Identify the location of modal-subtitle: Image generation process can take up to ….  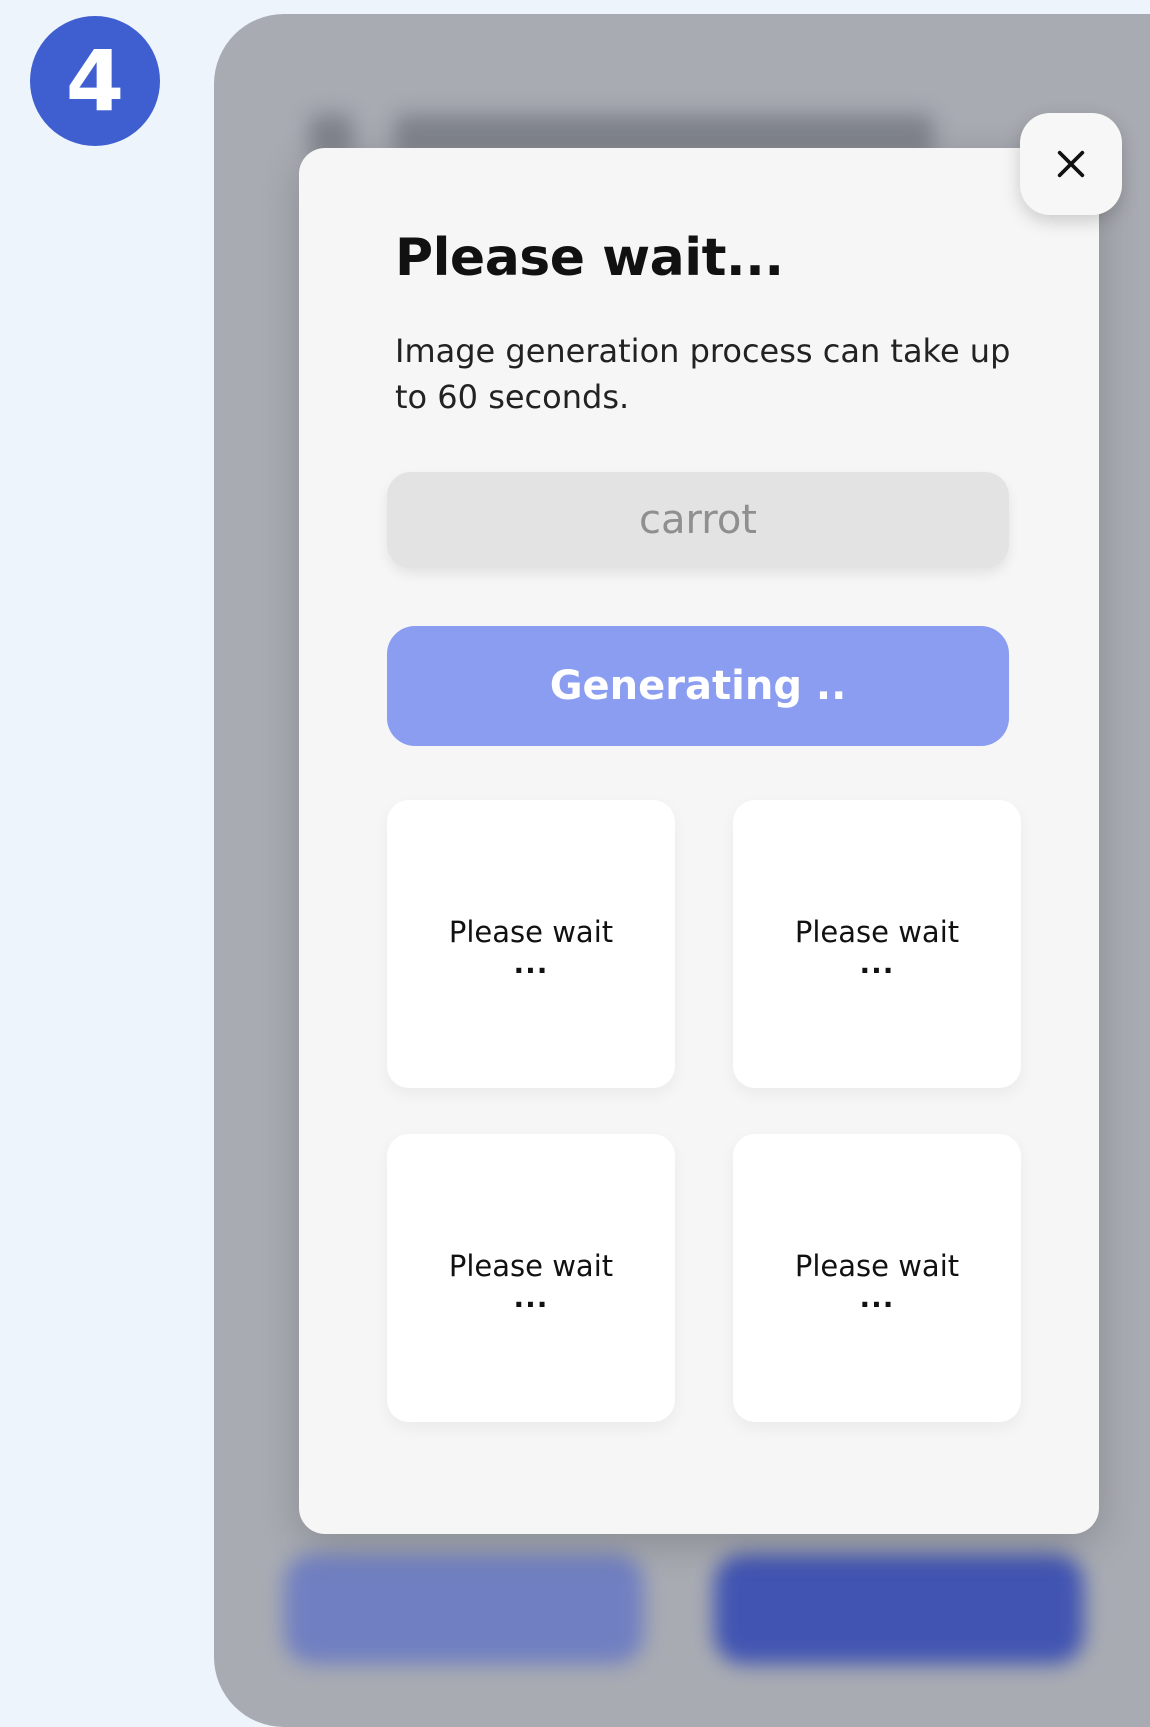
(703, 374).